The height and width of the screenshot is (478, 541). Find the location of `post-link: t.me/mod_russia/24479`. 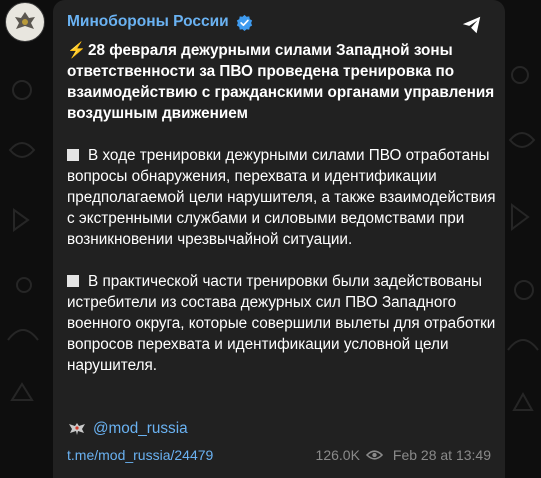

post-link: t.me/mod_russia/24479 is located at coordinates (140, 455).